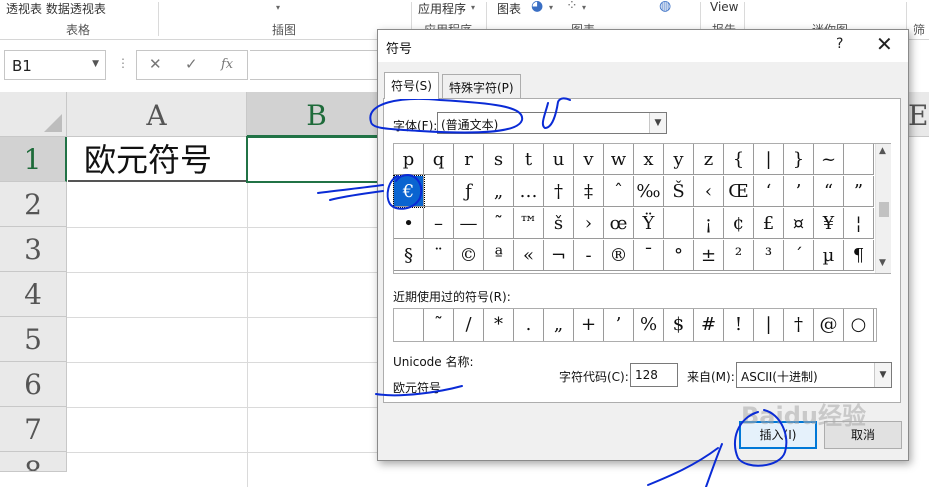  What do you see at coordinates (769, 325) in the screenshot?
I see `recent-symbol-cell: |` at bounding box center [769, 325].